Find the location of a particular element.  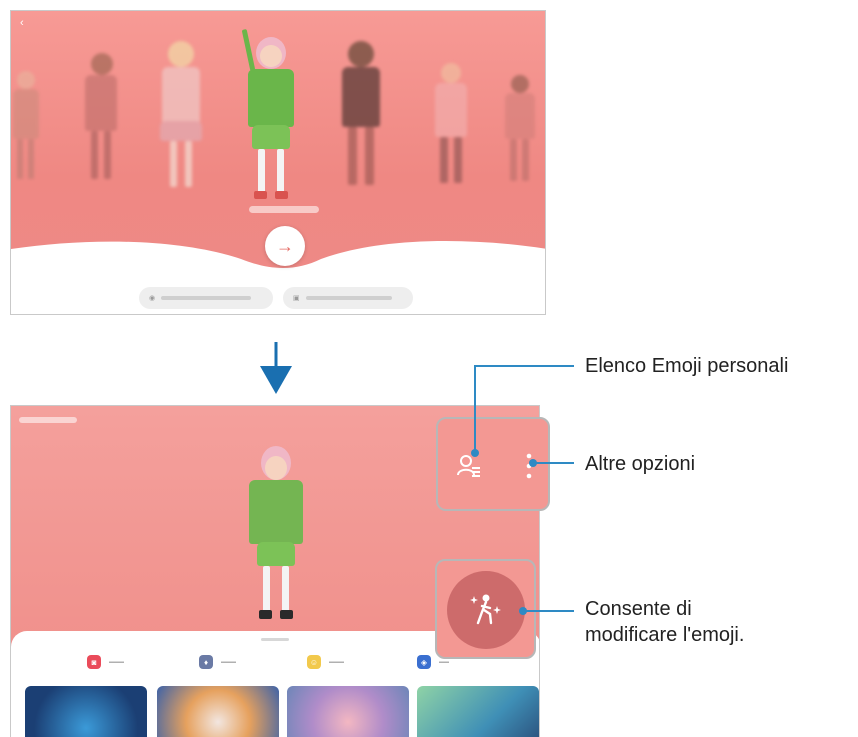

sheet-handle is located at coordinates (275, 639).